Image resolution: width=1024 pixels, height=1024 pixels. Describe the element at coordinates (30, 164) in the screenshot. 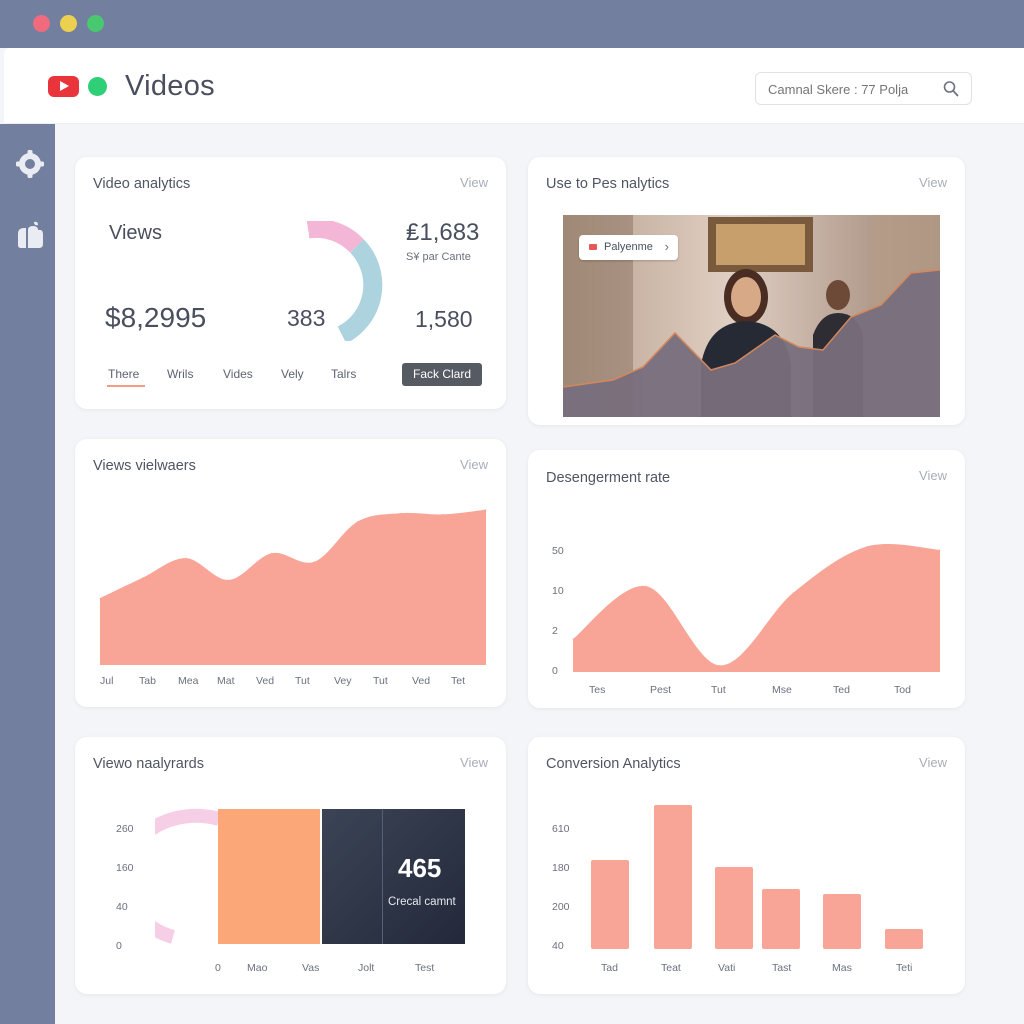

I see `gear-icon` at that location.